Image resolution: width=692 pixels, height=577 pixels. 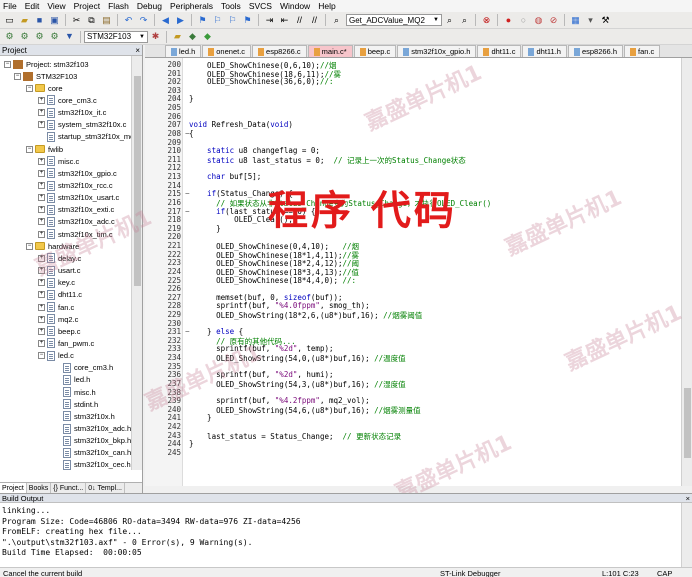 What do you see at coordinates (87, 6) in the screenshot?
I see `menu-item-project: Project` at bounding box center [87, 6].